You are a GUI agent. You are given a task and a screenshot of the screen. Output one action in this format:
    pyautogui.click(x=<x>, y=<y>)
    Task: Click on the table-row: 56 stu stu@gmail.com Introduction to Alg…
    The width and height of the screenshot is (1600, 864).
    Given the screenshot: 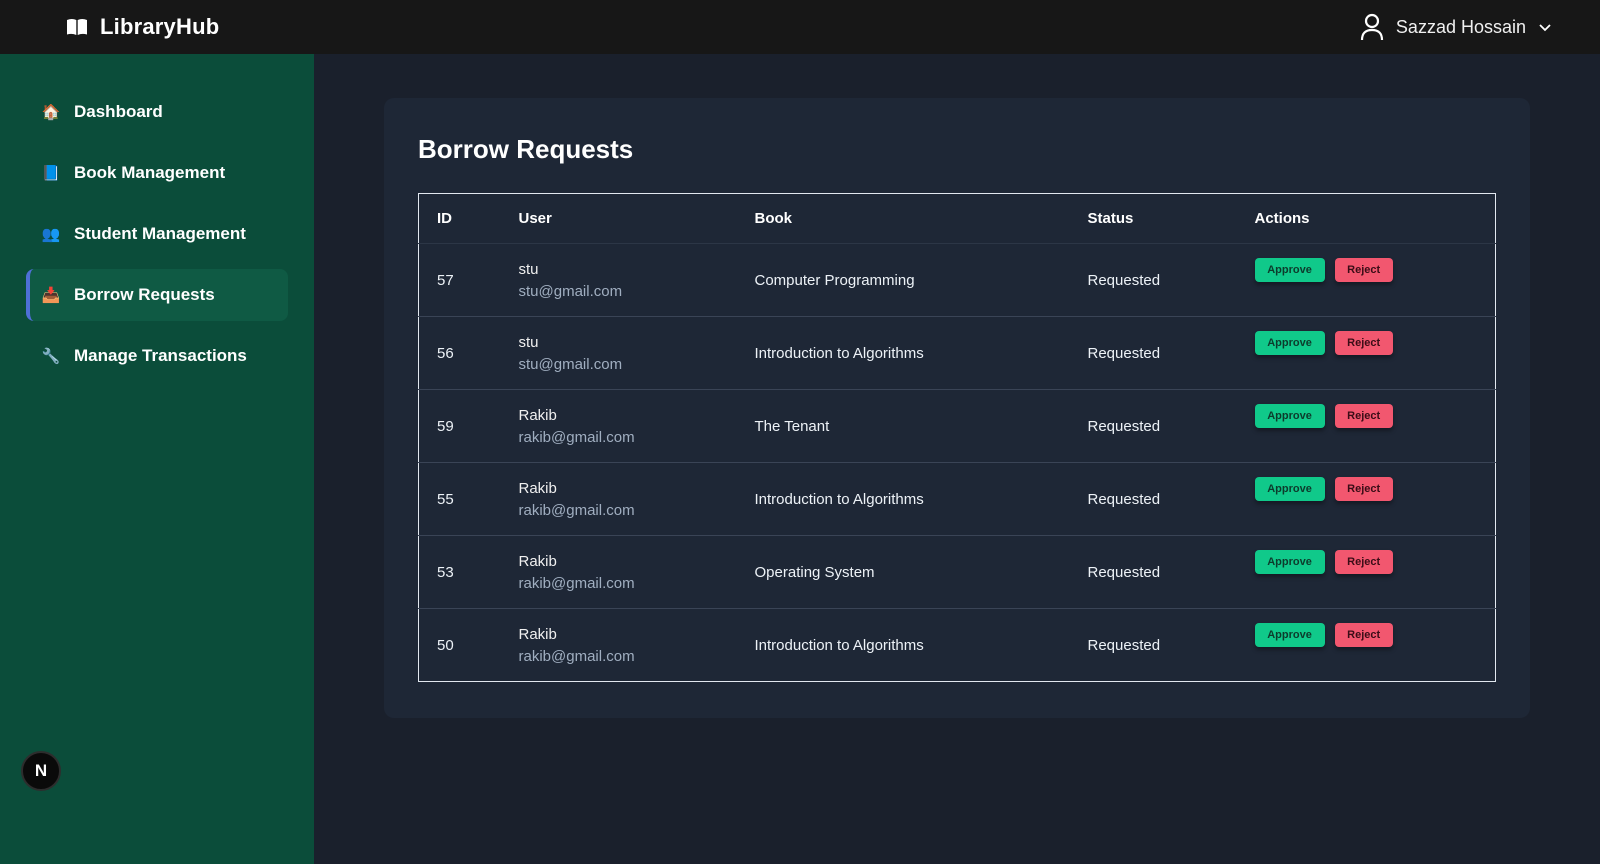 What is the action you would take?
    pyautogui.click(x=957, y=353)
    